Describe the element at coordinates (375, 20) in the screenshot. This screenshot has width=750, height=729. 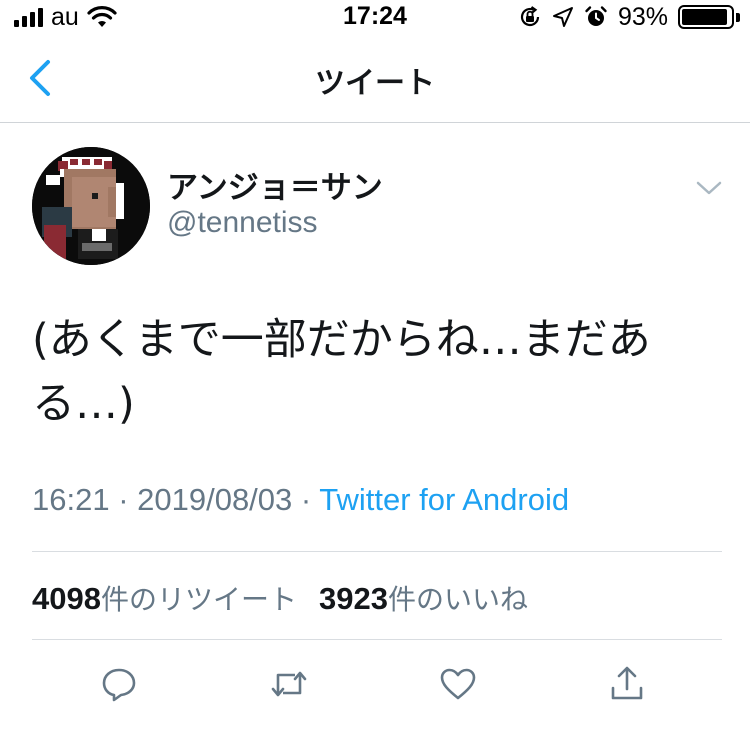
I see `status-bar: au 17:24 93%` at that location.